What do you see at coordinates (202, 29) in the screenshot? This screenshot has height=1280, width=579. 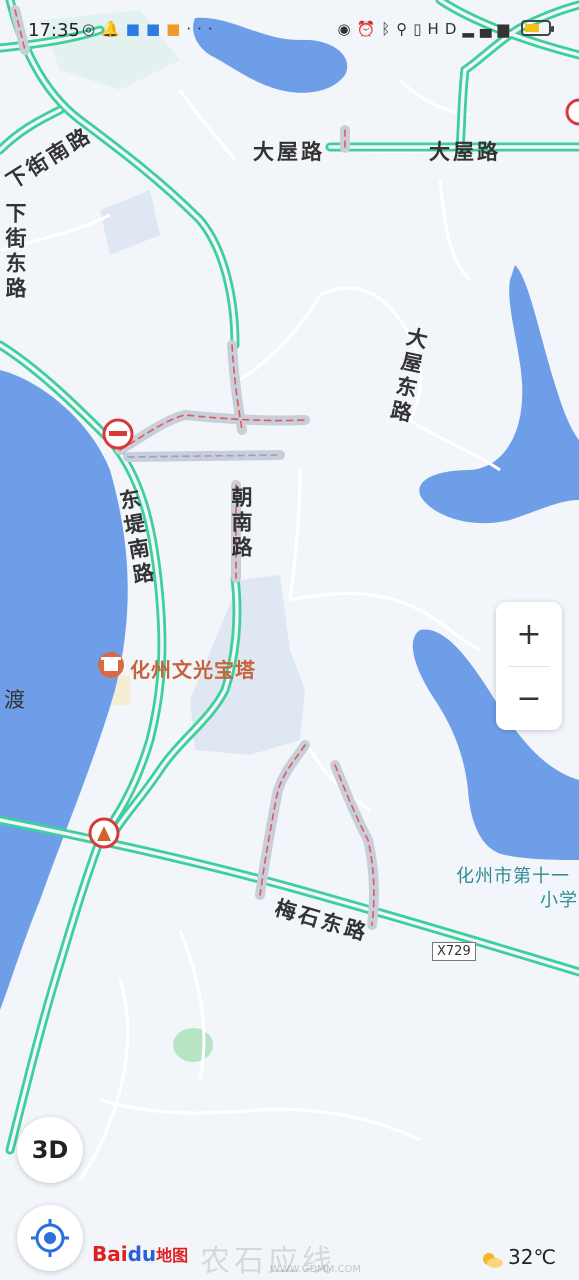 I see `more-icon: ···` at bounding box center [202, 29].